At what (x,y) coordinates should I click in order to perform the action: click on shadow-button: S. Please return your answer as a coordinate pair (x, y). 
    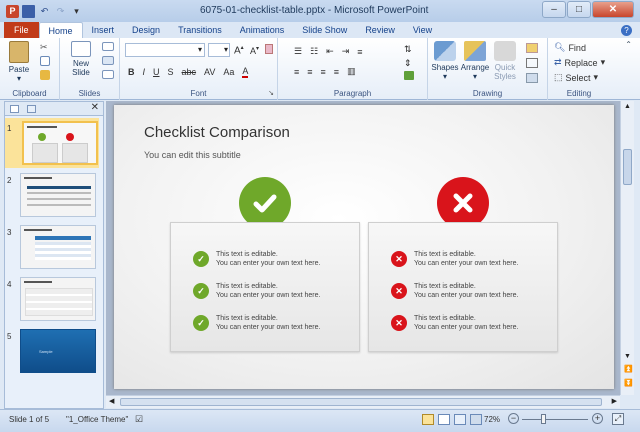
    Looking at the image, I should click on (171, 72).